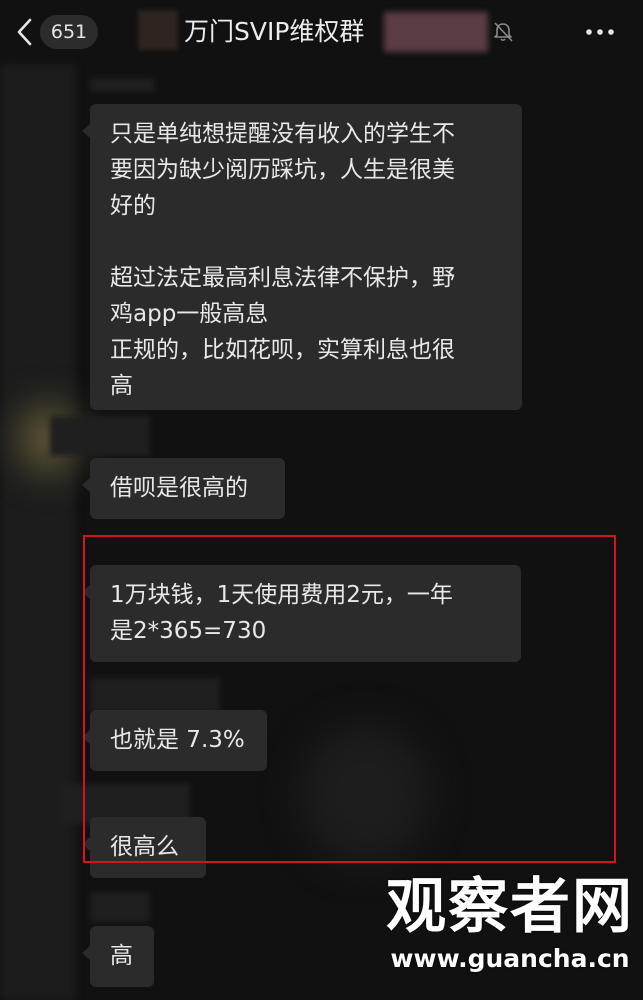 The height and width of the screenshot is (1000, 643). Describe the element at coordinates (174, 740) in the screenshot. I see `message-bubble: 也就是 7.3%` at that location.